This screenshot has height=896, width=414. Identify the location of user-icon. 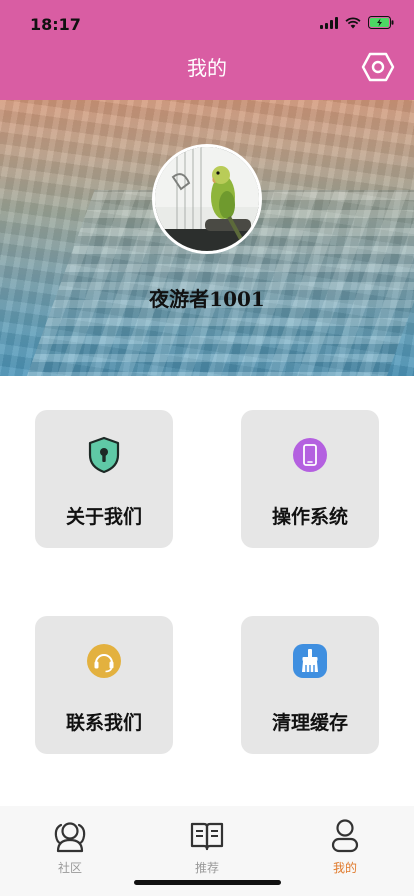
(345, 836).